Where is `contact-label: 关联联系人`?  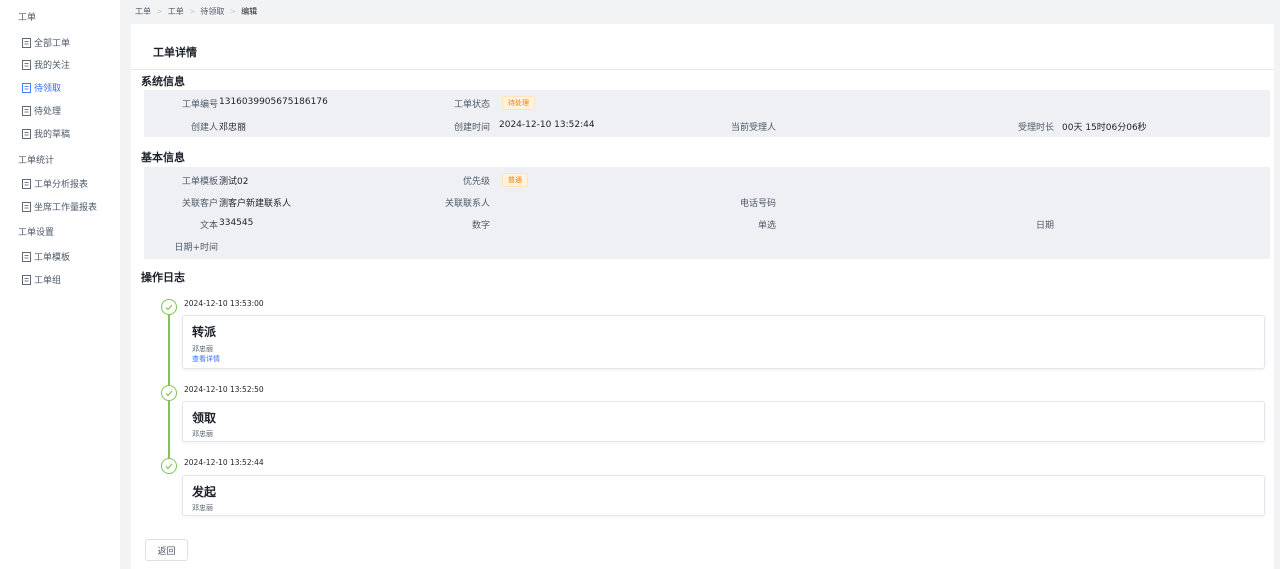 contact-label: 关联联系人 is located at coordinates (467, 204).